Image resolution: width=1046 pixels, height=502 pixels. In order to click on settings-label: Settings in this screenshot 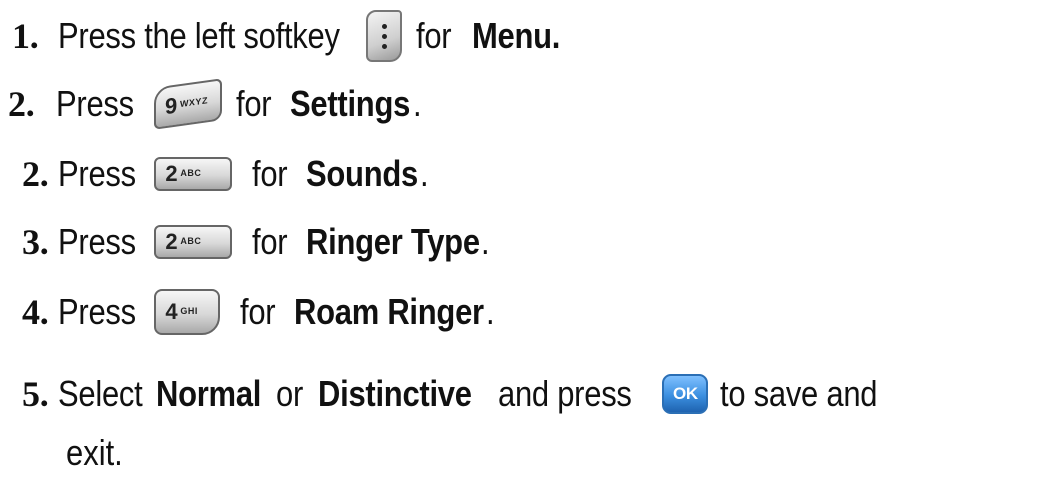, I will do `click(350, 103)`.